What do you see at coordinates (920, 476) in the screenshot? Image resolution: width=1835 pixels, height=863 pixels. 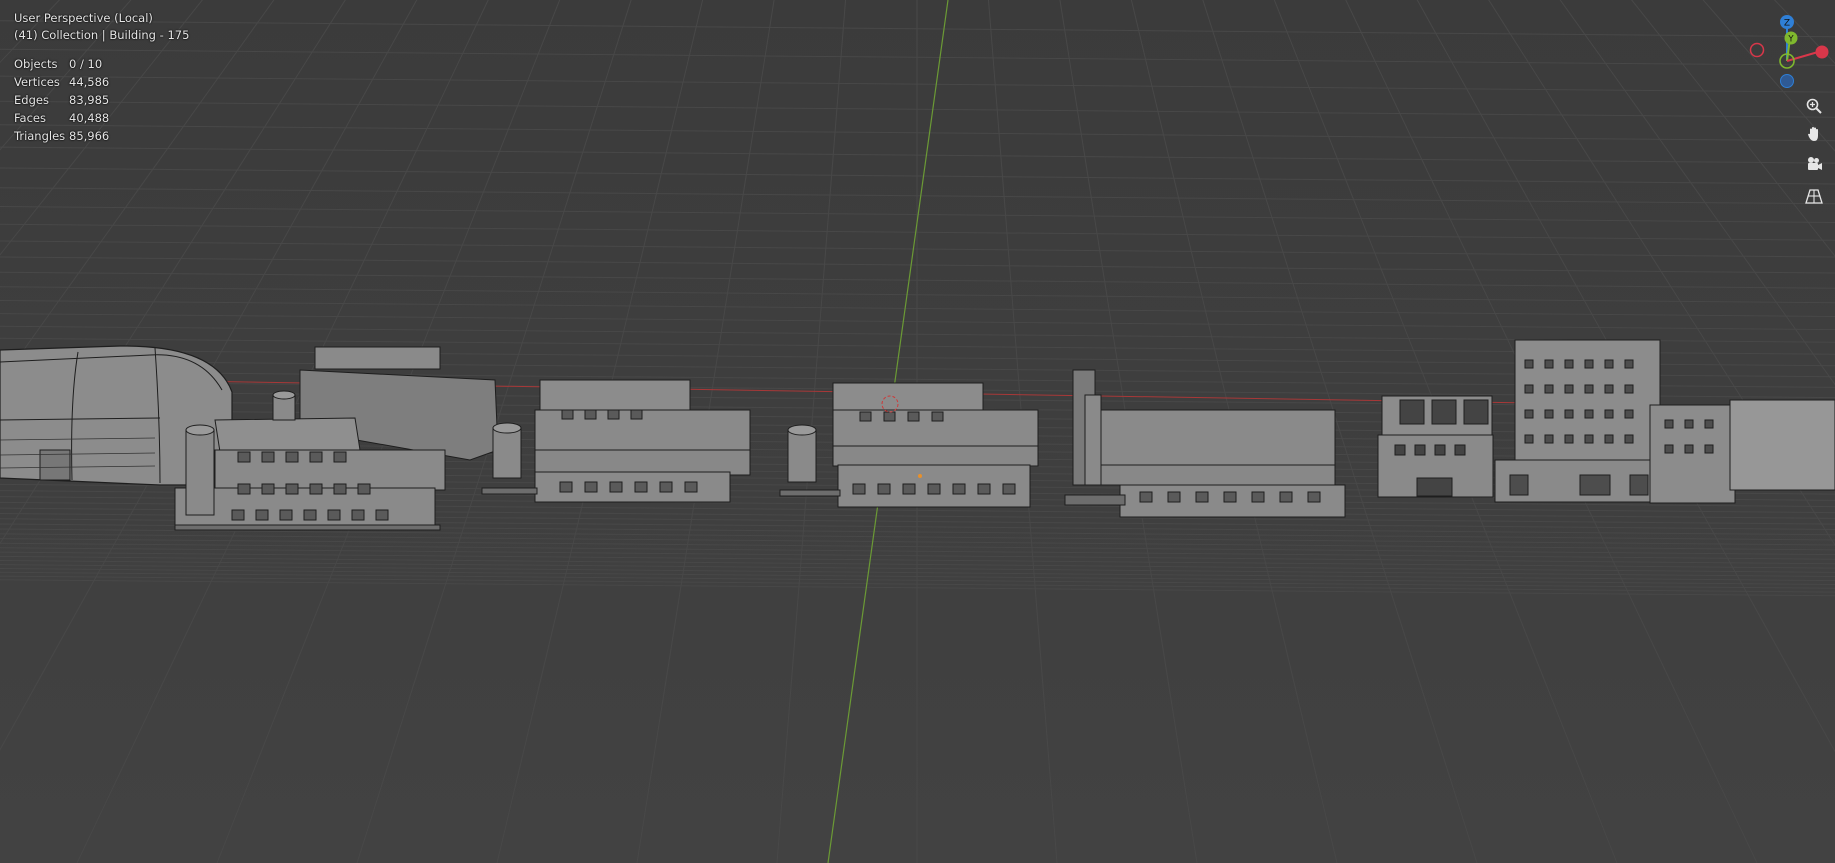 I see `origin-dot` at bounding box center [920, 476].